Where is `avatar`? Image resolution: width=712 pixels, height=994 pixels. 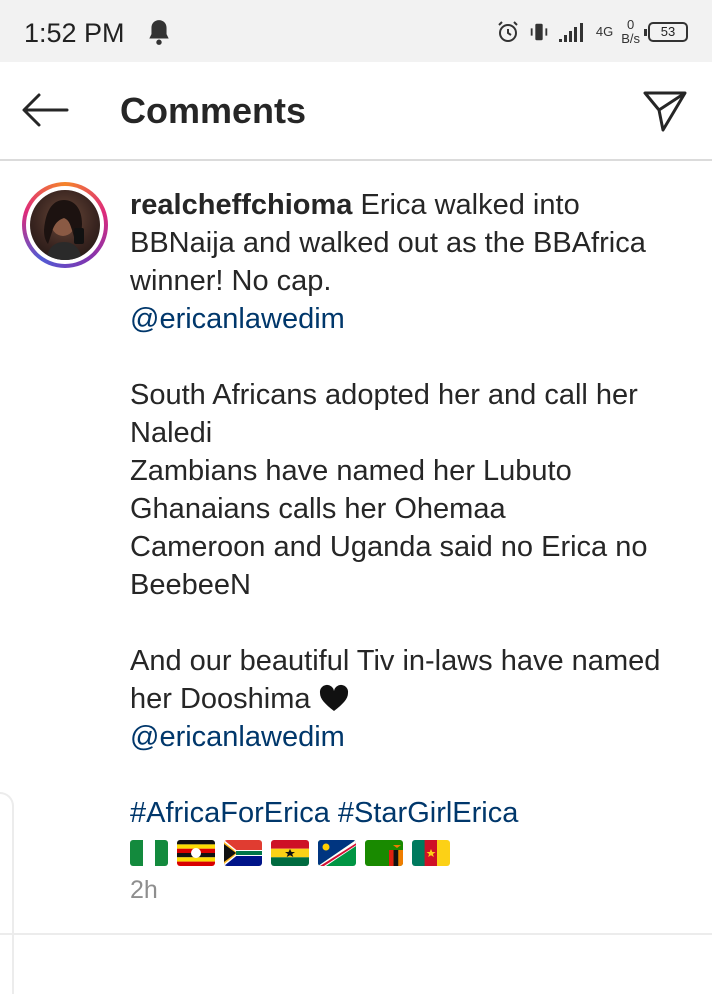 avatar is located at coordinates (65, 225).